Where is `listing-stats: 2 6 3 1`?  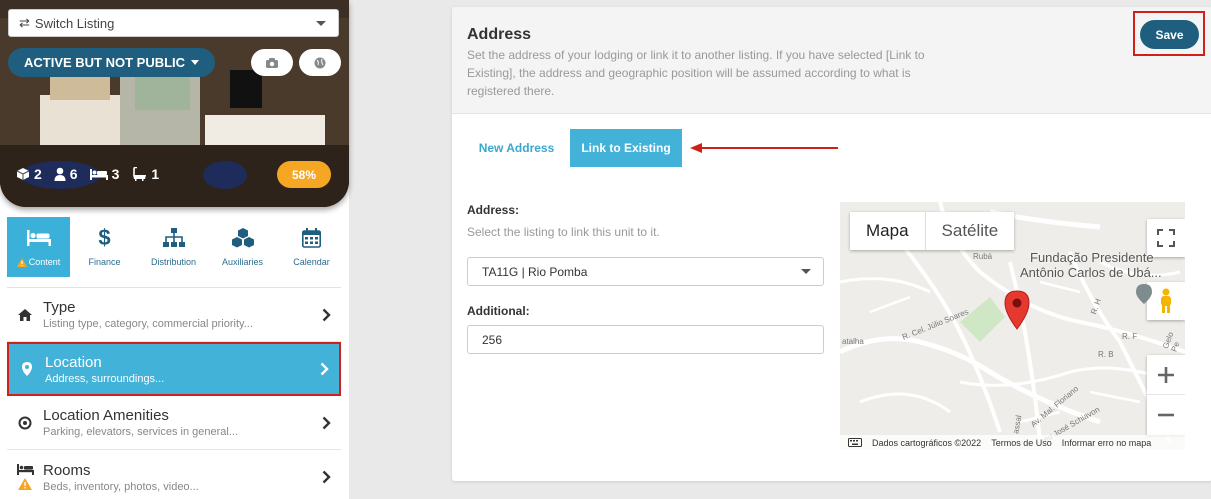 listing-stats: 2 6 3 1 is located at coordinates (87, 174).